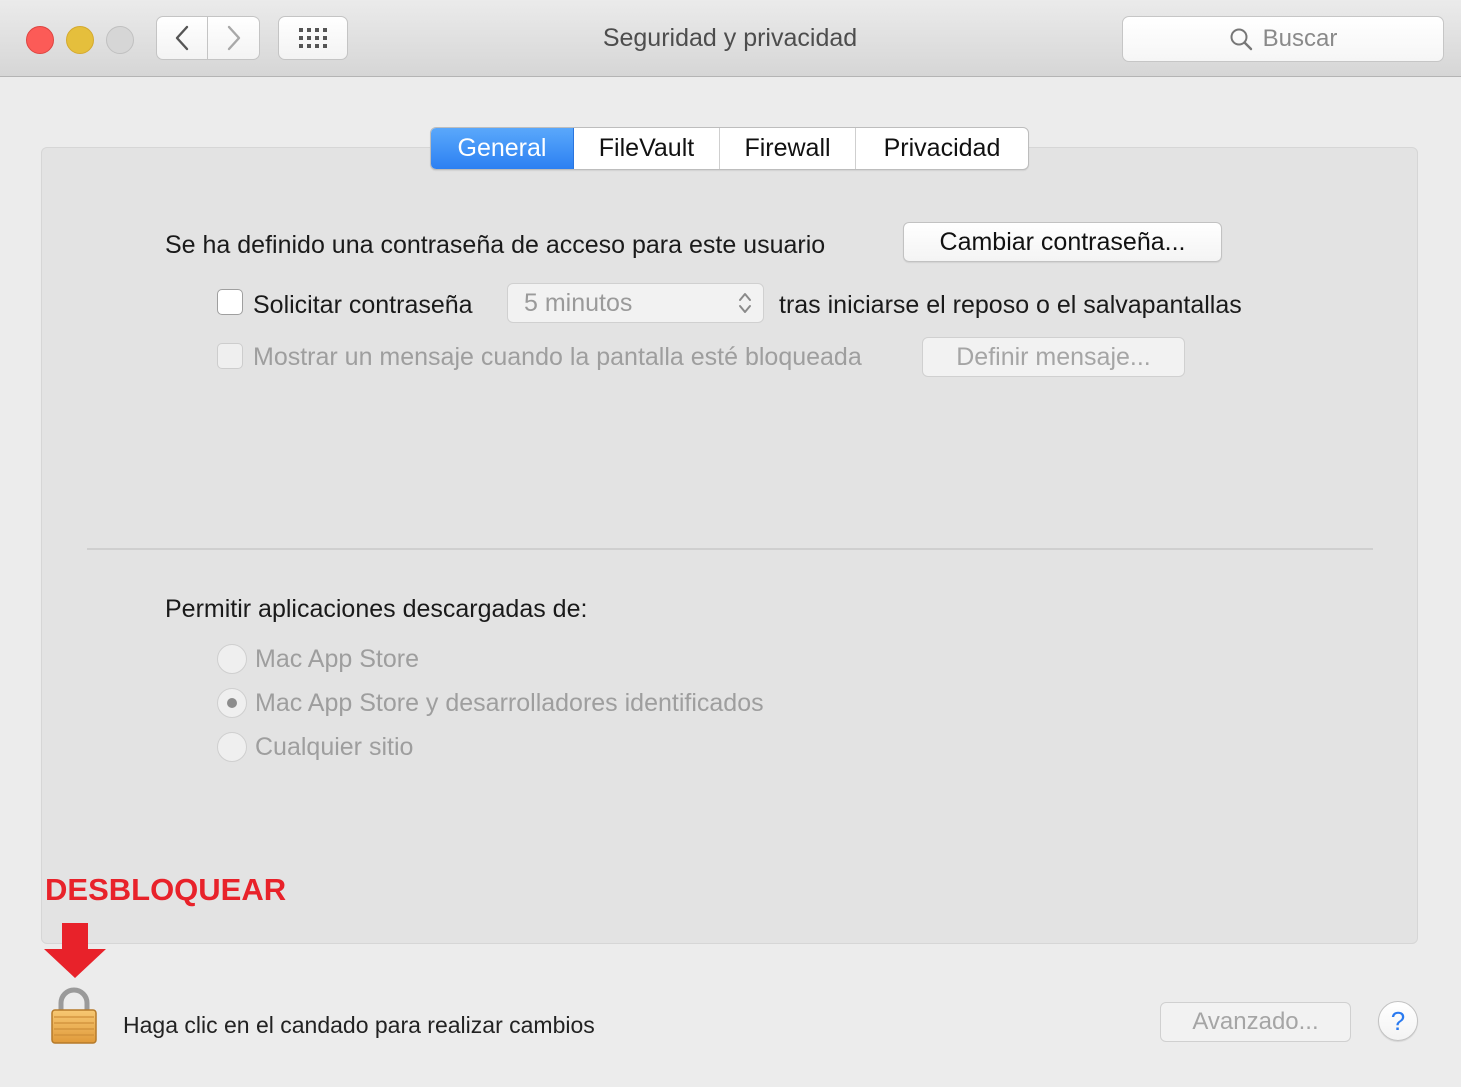 The width and height of the screenshot is (1461, 1087). Describe the element at coordinates (376, 609) in the screenshot. I see `allow-apps-heading: Permitir aplicaciones descargadas de:` at that location.